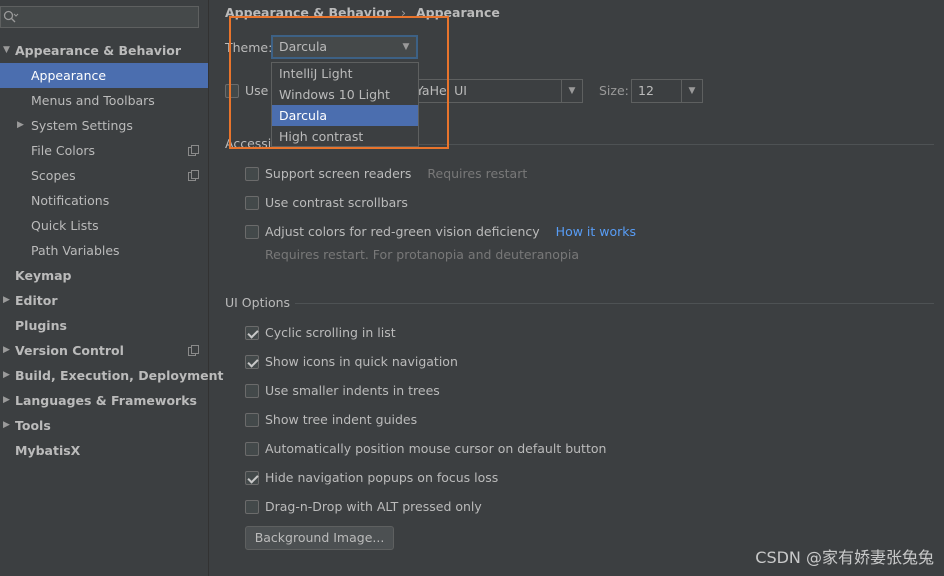 This screenshot has height=576, width=944. What do you see at coordinates (252, 333) in the screenshot?
I see `cyclic-scrolling-checkbox` at bounding box center [252, 333].